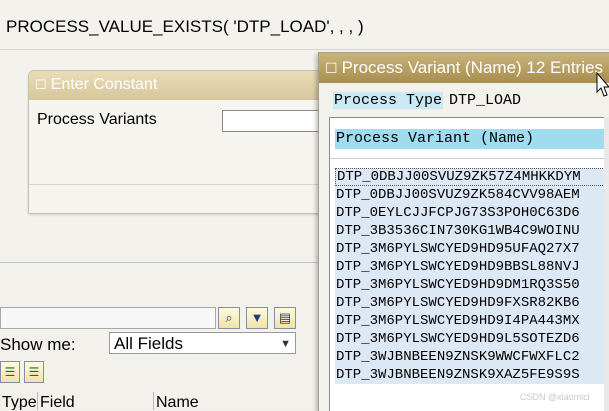  Describe the element at coordinates (472, 67) in the screenshot. I see `process-variant-title: Process Variant (Name) 12 Entries` at that location.